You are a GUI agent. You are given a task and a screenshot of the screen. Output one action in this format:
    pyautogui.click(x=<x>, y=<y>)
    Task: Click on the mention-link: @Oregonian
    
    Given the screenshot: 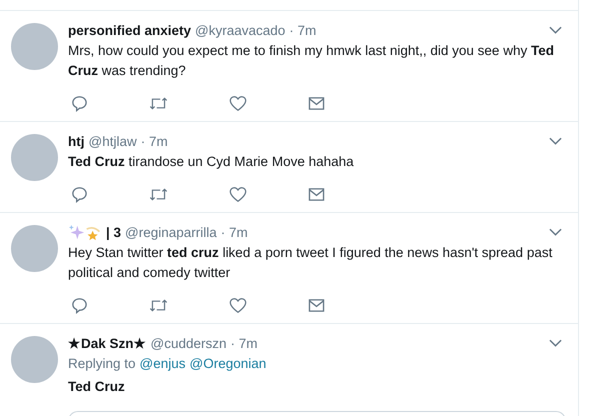 What is the action you would take?
    pyautogui.click(x=228, y=363)
    